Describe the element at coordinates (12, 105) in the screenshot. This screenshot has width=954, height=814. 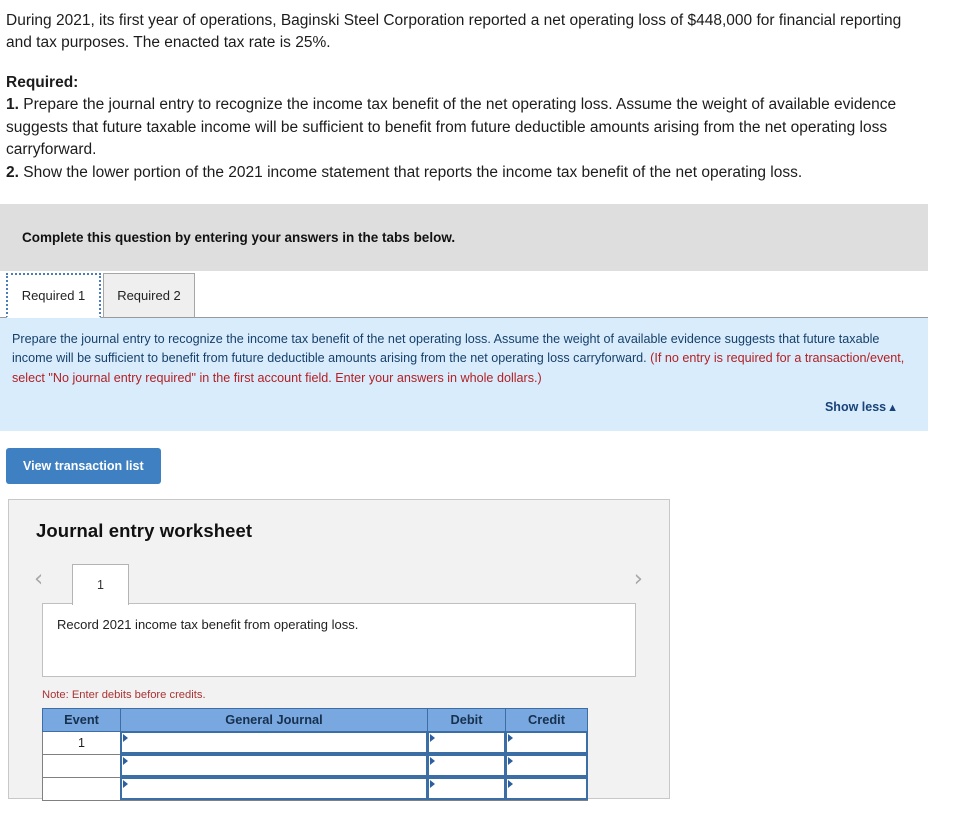
I see `requirement-1-number: 1.` at that location.